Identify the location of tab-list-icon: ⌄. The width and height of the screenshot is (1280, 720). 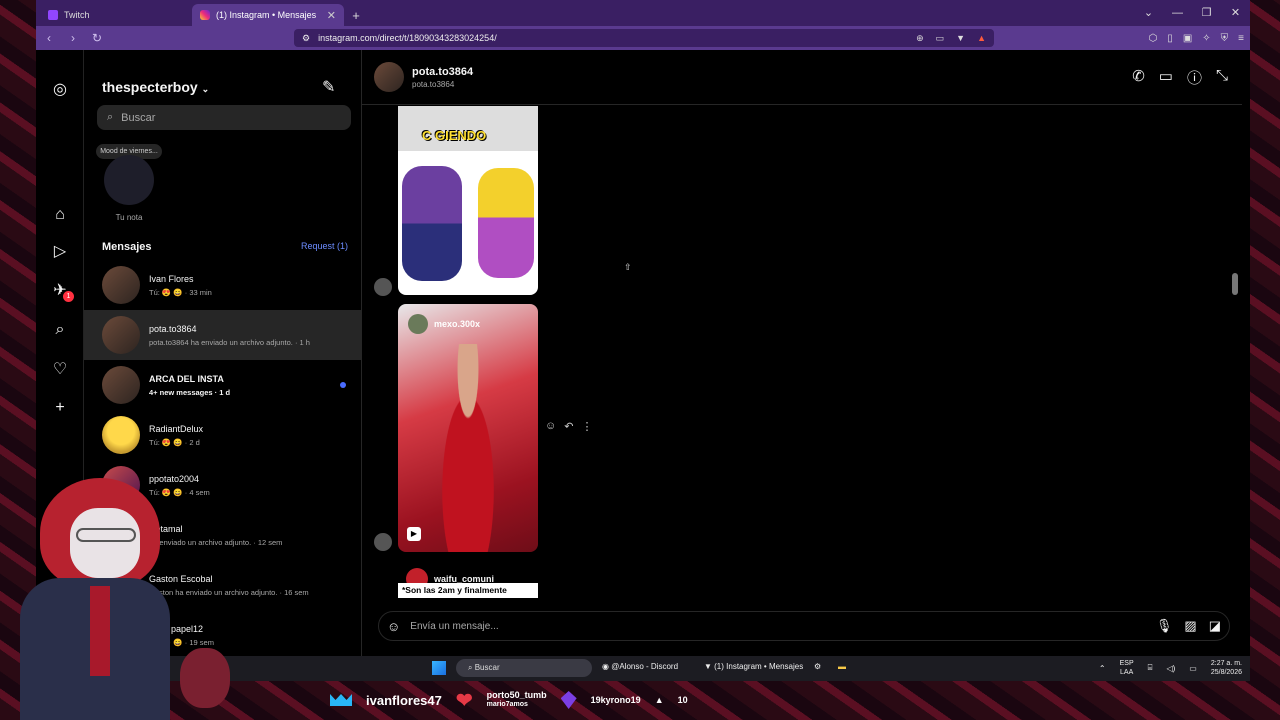
(1148, 13).